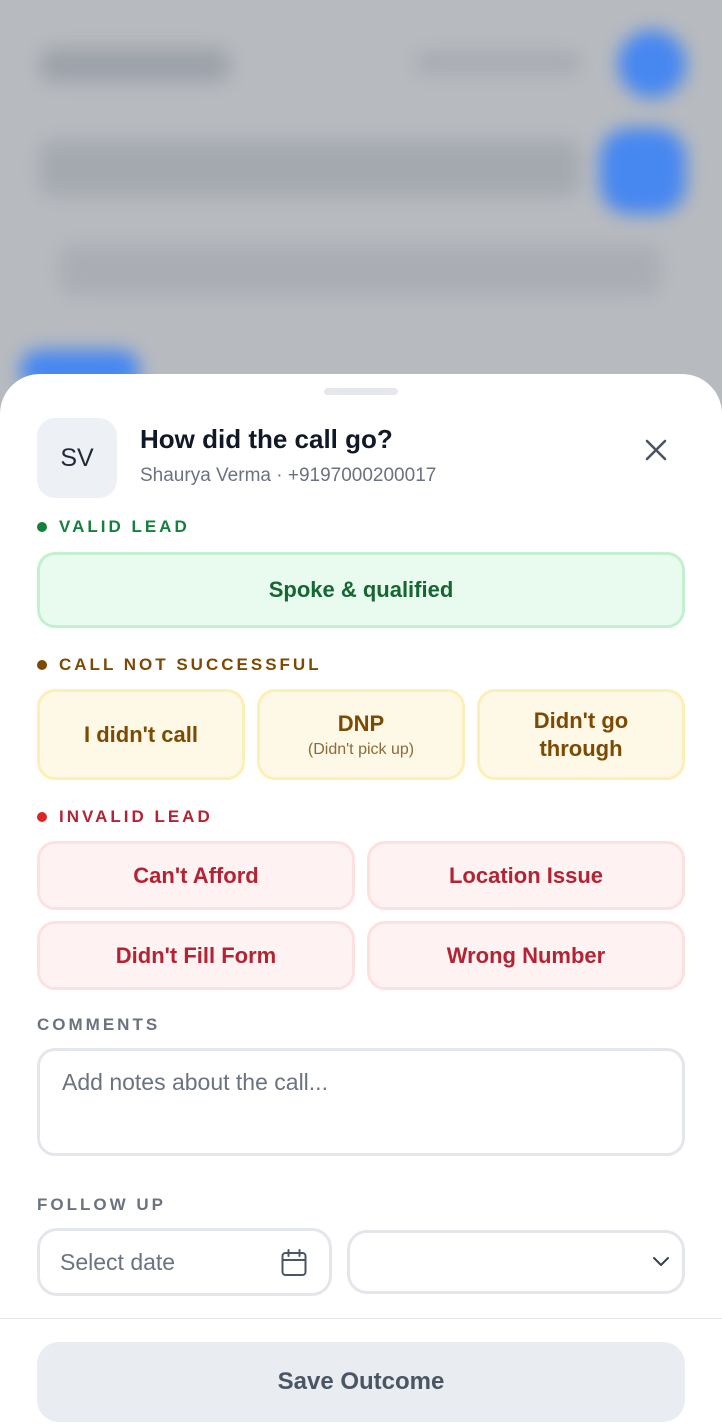 This screenshot has width=722, height=1425. I want to click on chevron-down-icon, so click(661, 1261).